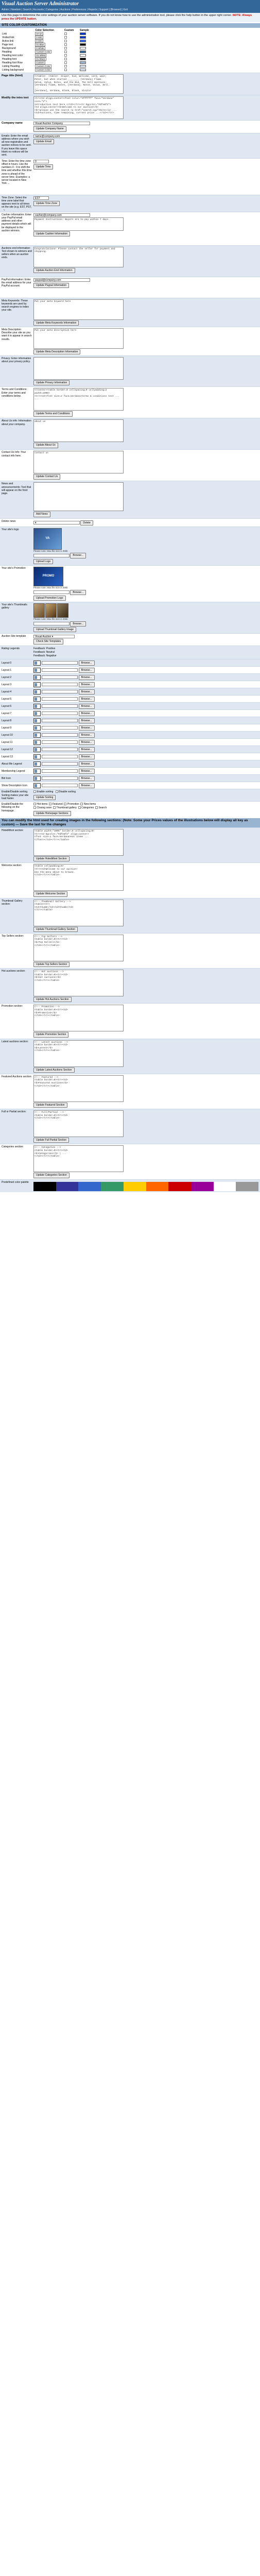 This screenshot has width=260, height=2576. Describe the element at coordinates (41, 198) in the screenshot. I see `time-zone-input: EST` at that location.